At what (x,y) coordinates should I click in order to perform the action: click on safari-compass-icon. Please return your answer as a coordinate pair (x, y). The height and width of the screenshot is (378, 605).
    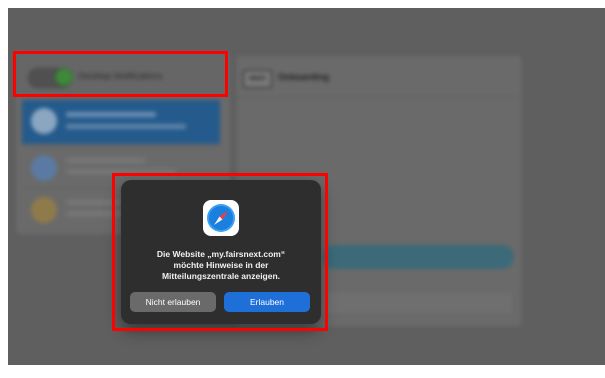
    Looking at the image, I should click on (221, 218).